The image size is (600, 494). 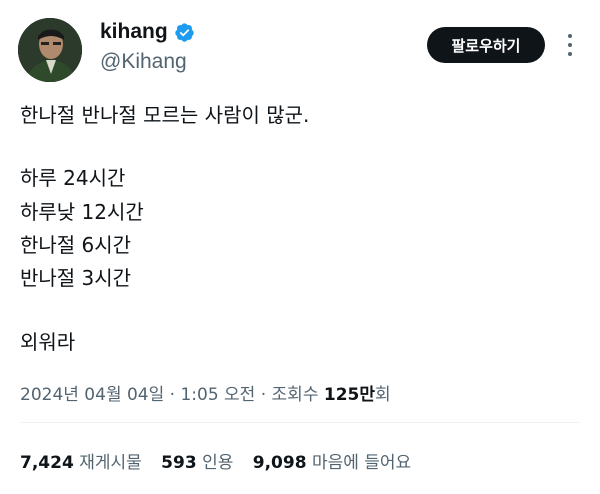 I want to click on quote-label: 인용, so click(x=217, y=463).